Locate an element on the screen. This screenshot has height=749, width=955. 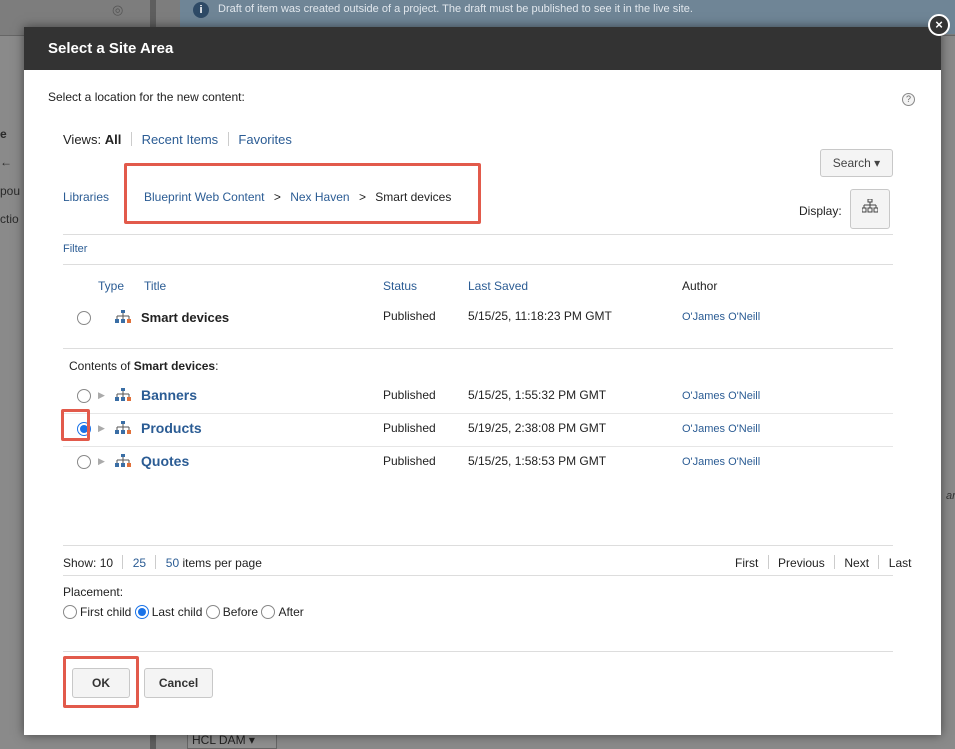
placement-before-option: Before is located at coordinates (232, 612).